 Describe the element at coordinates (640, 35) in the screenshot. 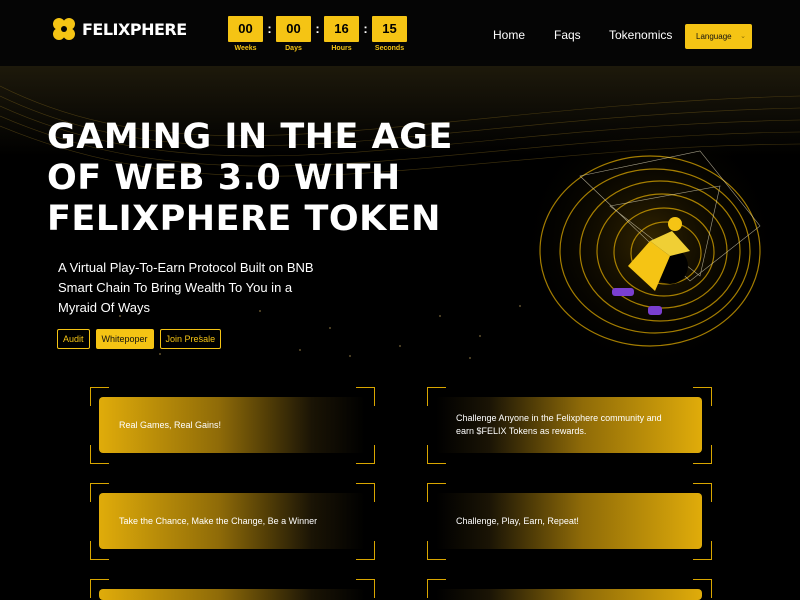

I see `nav-tokenomics: Tokenomics` at that location.